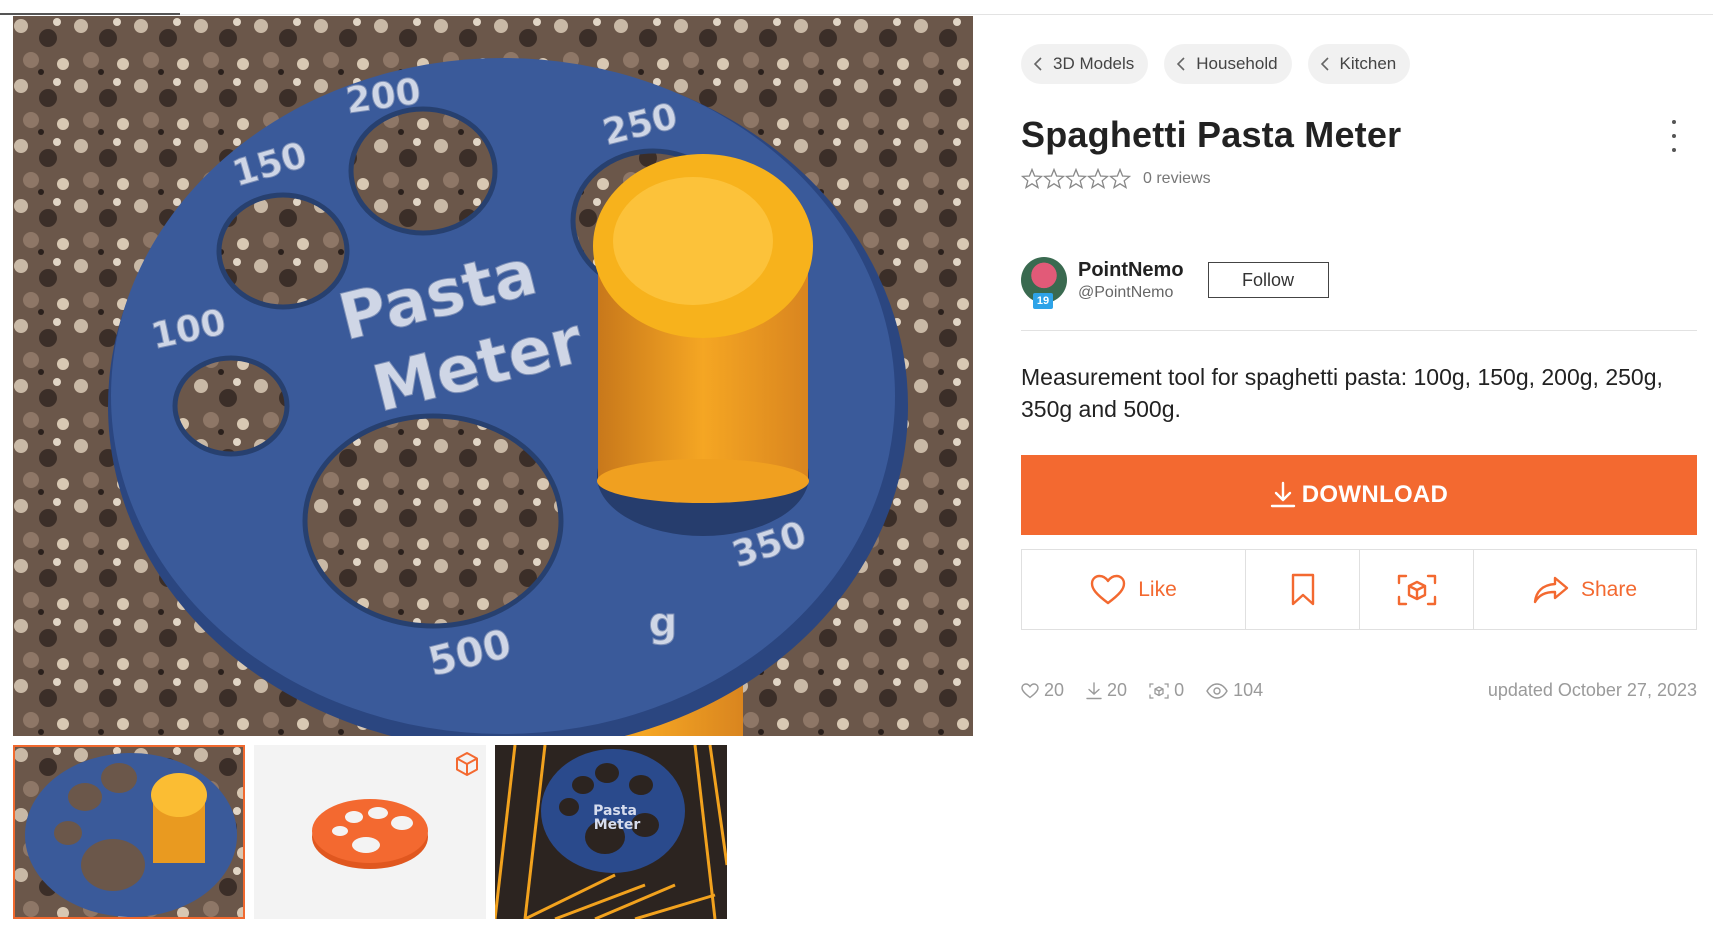 This screenshot has width=1713, height=927. I want to click on follow-button: Follow, so click(1268, 280).